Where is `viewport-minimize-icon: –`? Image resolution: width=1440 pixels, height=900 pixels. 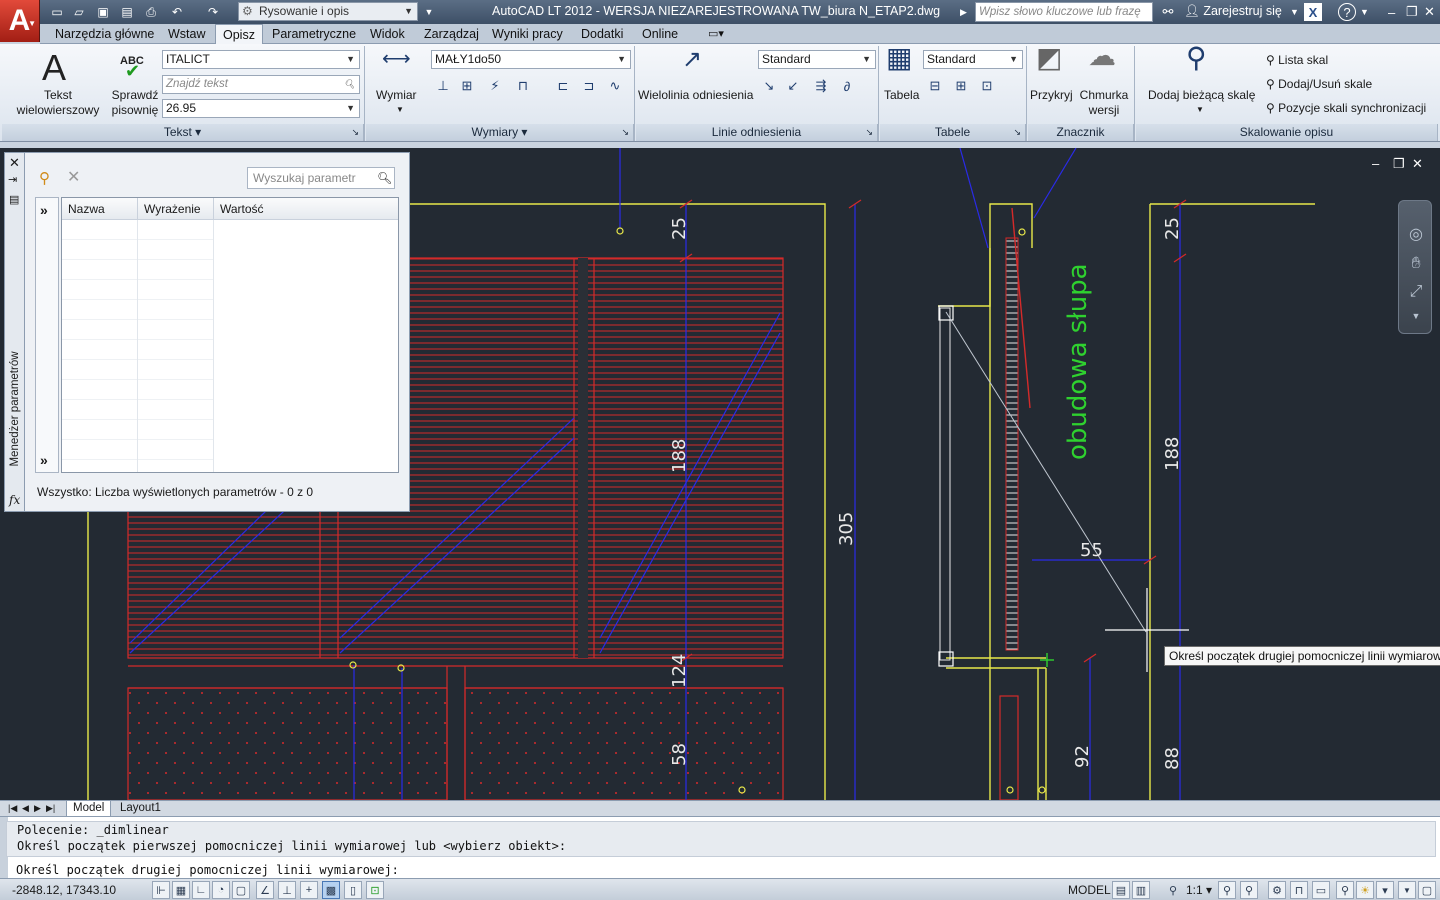
viewport-minimize-icon: – is located at coordinates (1375, 163).